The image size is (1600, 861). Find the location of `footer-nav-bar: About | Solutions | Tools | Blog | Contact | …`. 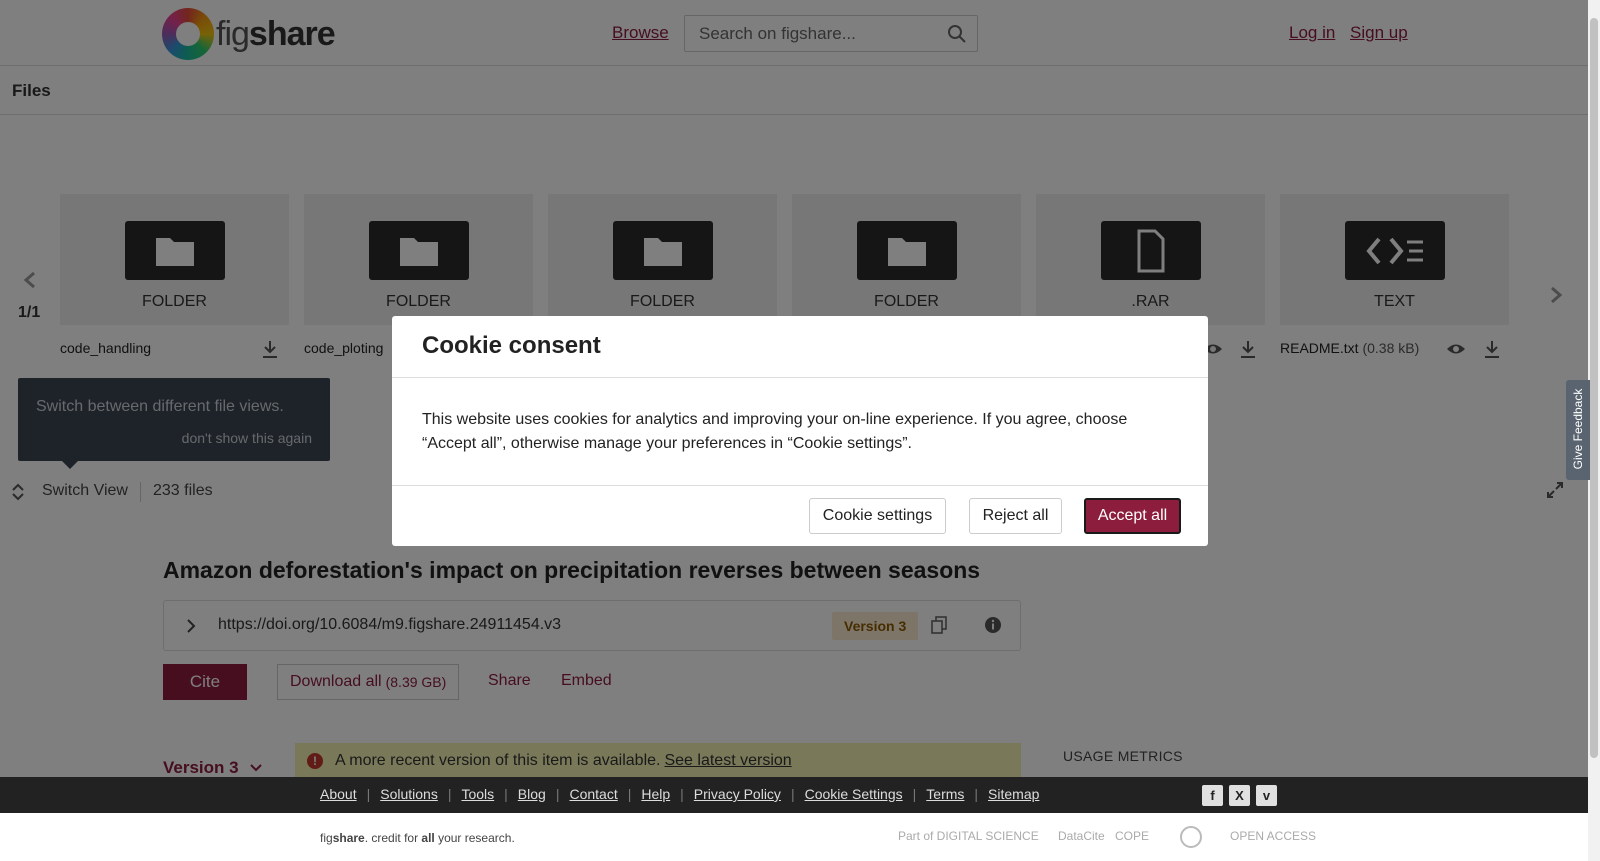

footer-nav-bar: About | Solutions | Tools | Blog | Contact | … is located at coordinates (794, 795).